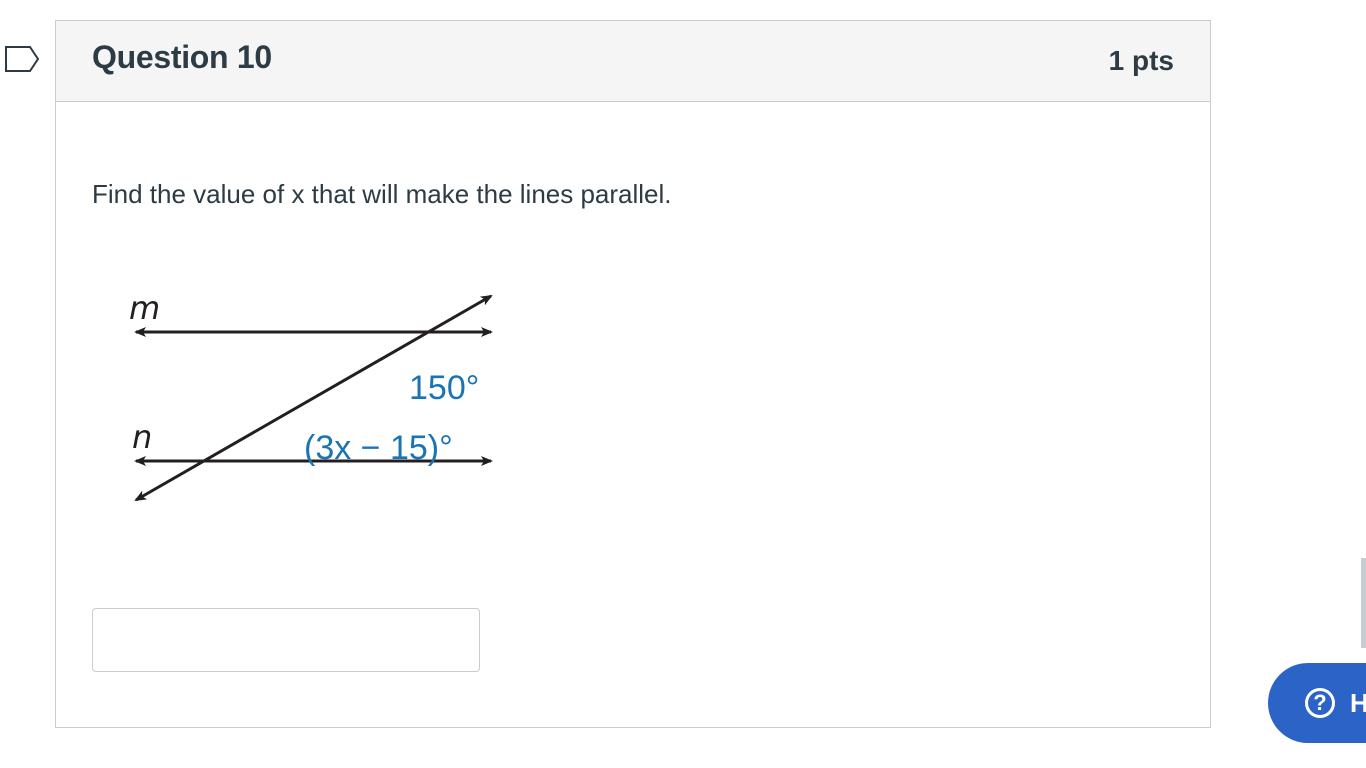 This screenshot has width=1366, height=768. I want to click on line-n-label: n, so click(142, 437).